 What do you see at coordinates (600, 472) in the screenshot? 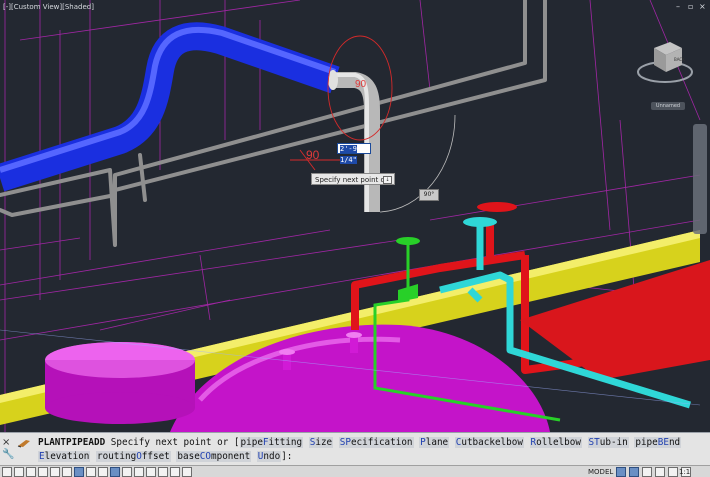
I see `model-space-label: MODEL` at bounding box center [600, 472].